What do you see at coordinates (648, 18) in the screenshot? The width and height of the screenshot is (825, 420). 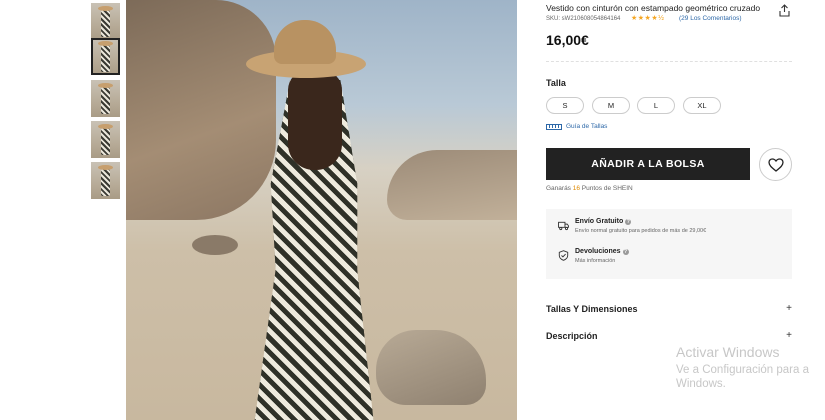 I see `rating-stars-icon: ★★★★½` at bounding box center [648, 18].